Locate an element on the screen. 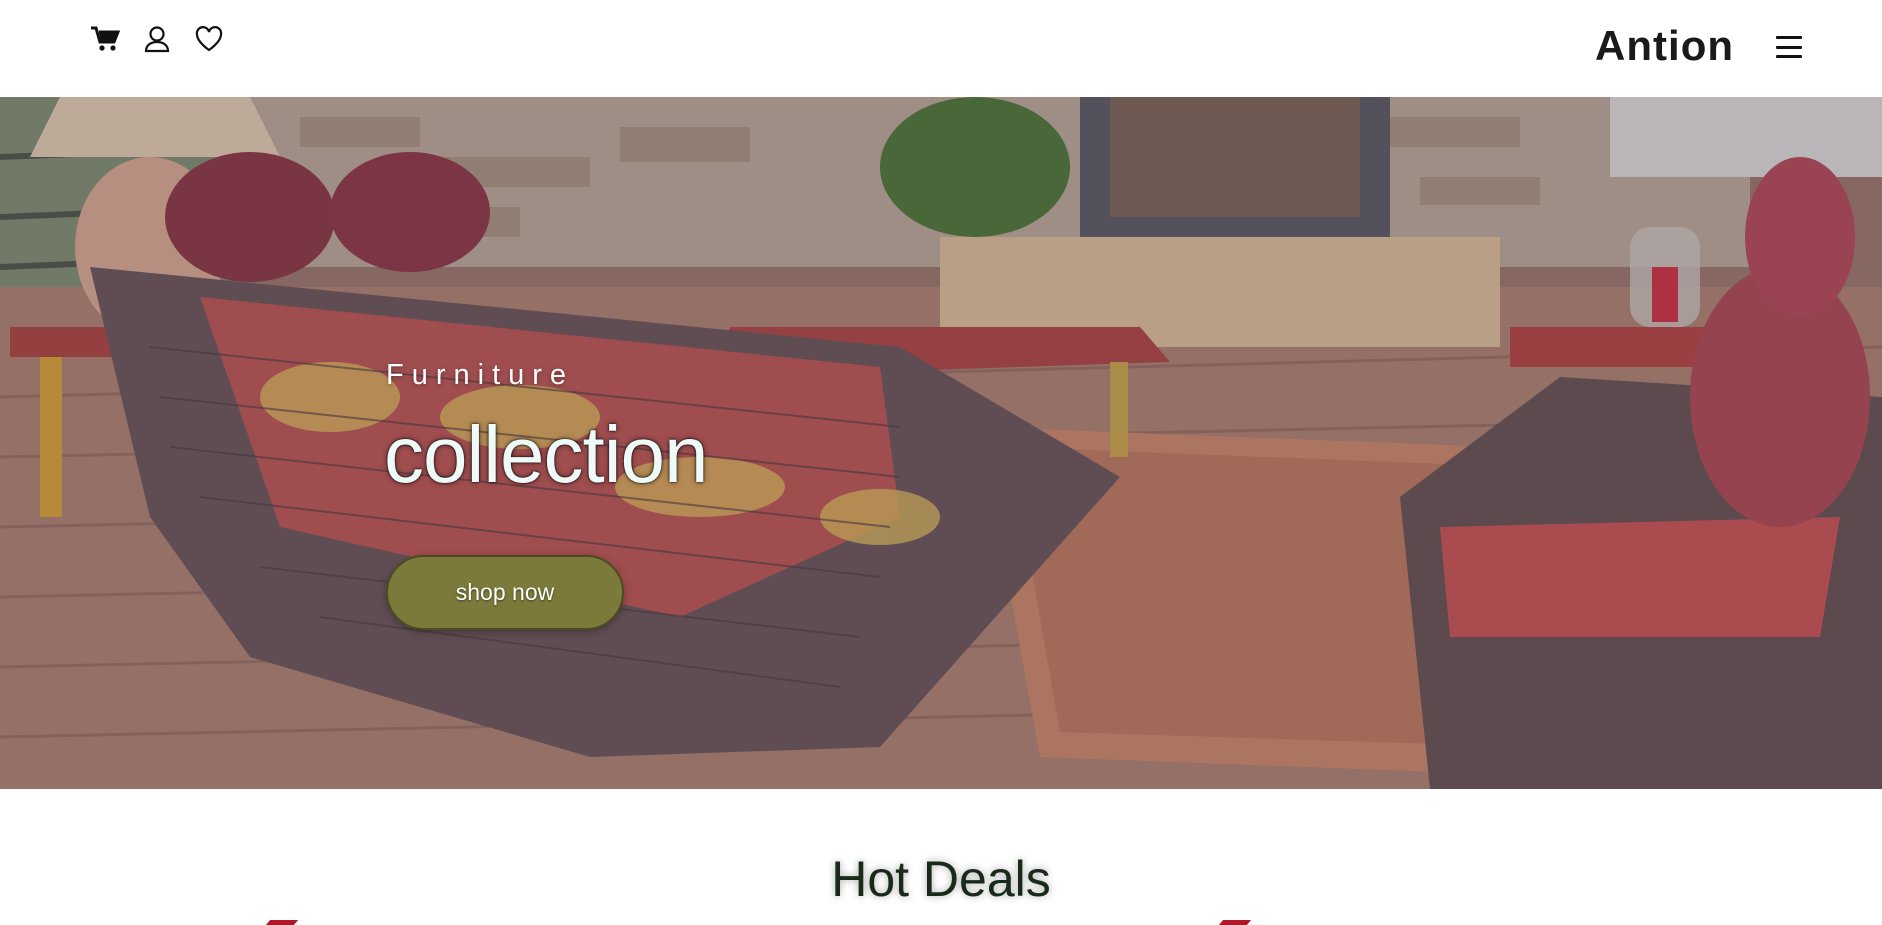 This screenshot has width=1882, height=925. cart-icon is located at coordinates (105, 39).